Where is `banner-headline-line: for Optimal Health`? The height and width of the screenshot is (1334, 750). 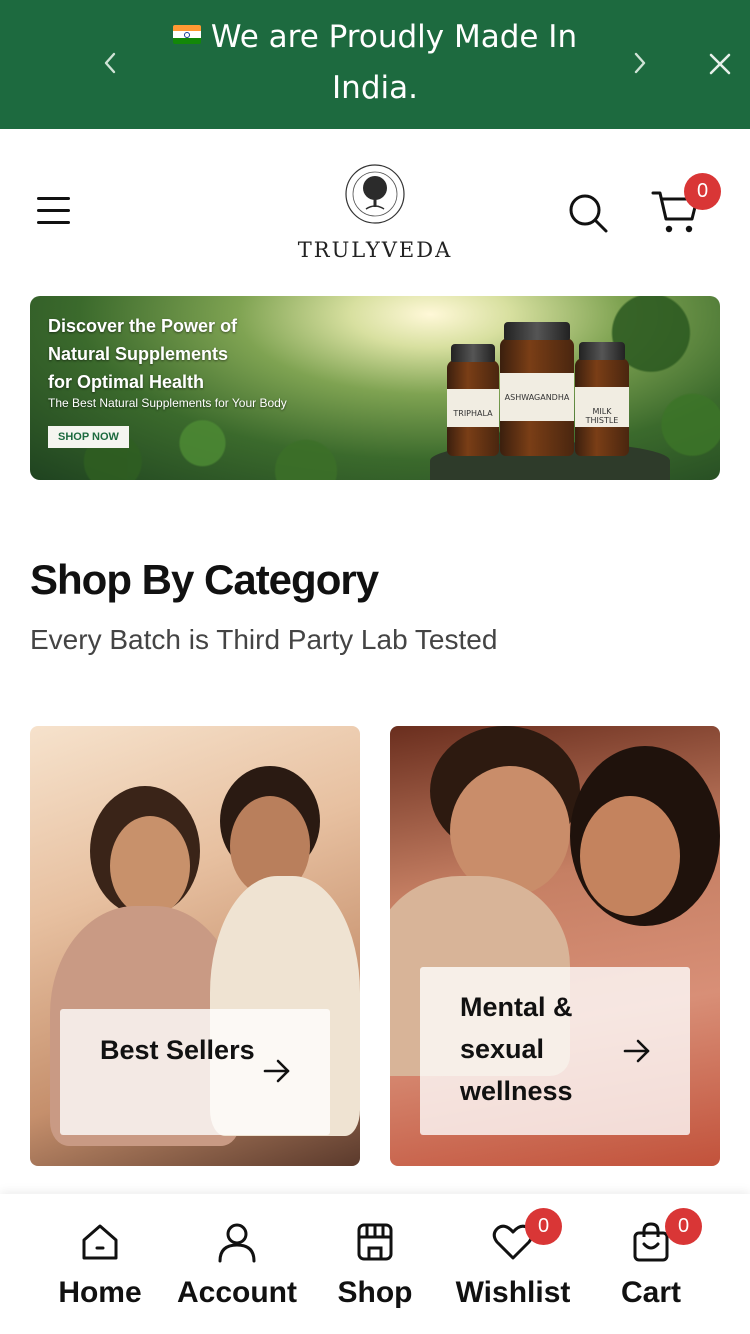
banner-headline-line: for Optimal Health is located at coordinates (126, 382).